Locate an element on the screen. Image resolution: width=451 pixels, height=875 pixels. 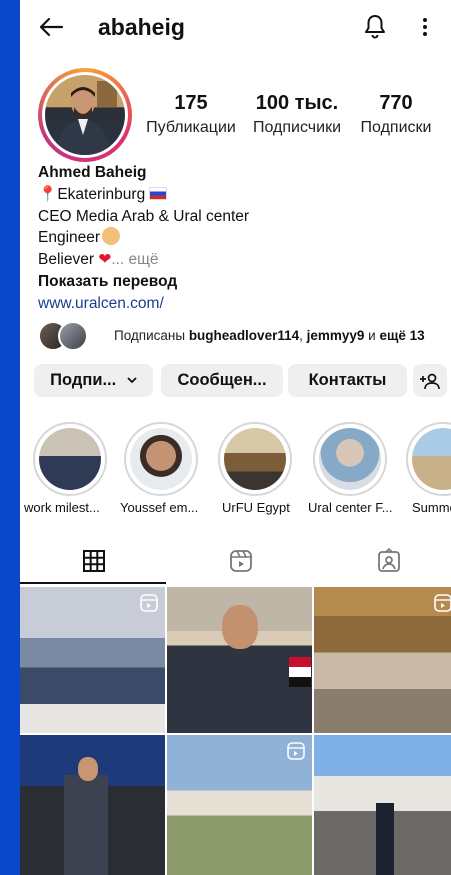
followed-by-user: jemmyy9 is located at coordinates (336, 335).